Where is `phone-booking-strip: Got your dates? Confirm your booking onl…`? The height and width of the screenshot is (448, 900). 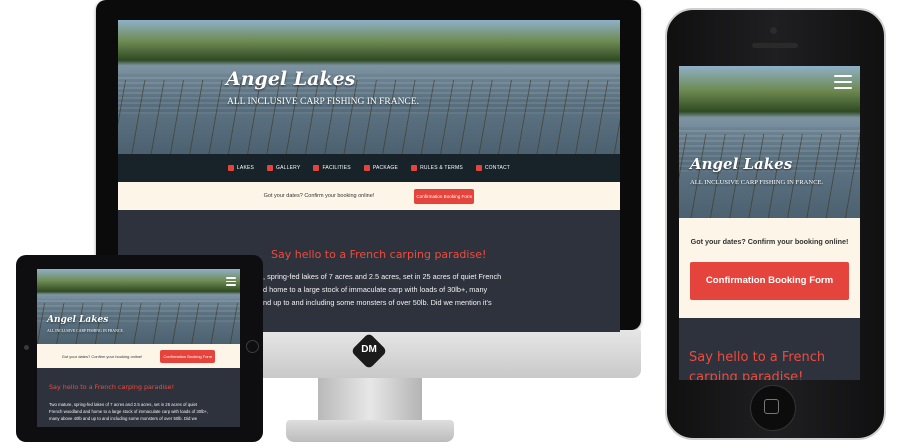 phone-booking-strip: Got your dates? Confirm your booking onl… is located at coordinates (769, 268).